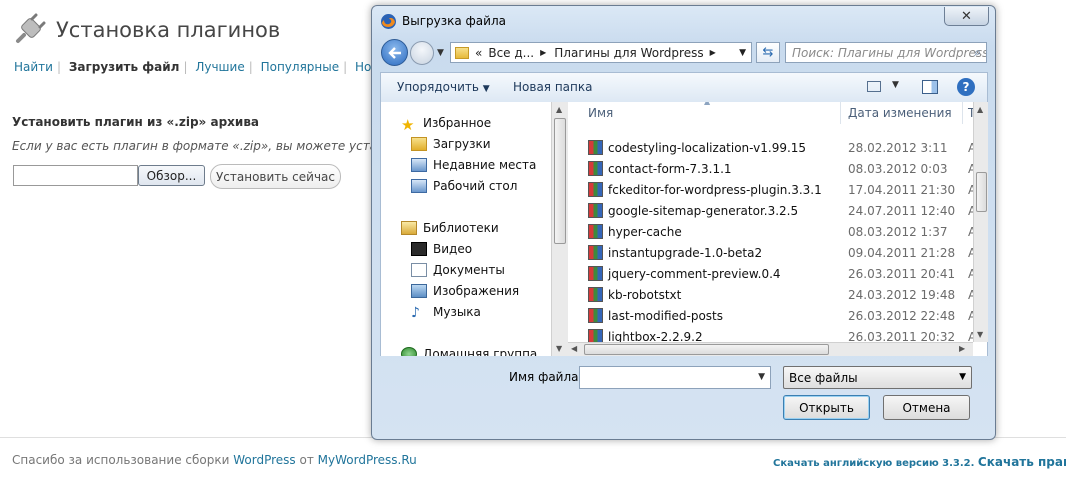 This screenshot has width=1066, height=497. Describe the element at coordinates (772, 232) in the screenshot. I see `file-row: hyper-cache08.03.2012 1:37А` at that location.